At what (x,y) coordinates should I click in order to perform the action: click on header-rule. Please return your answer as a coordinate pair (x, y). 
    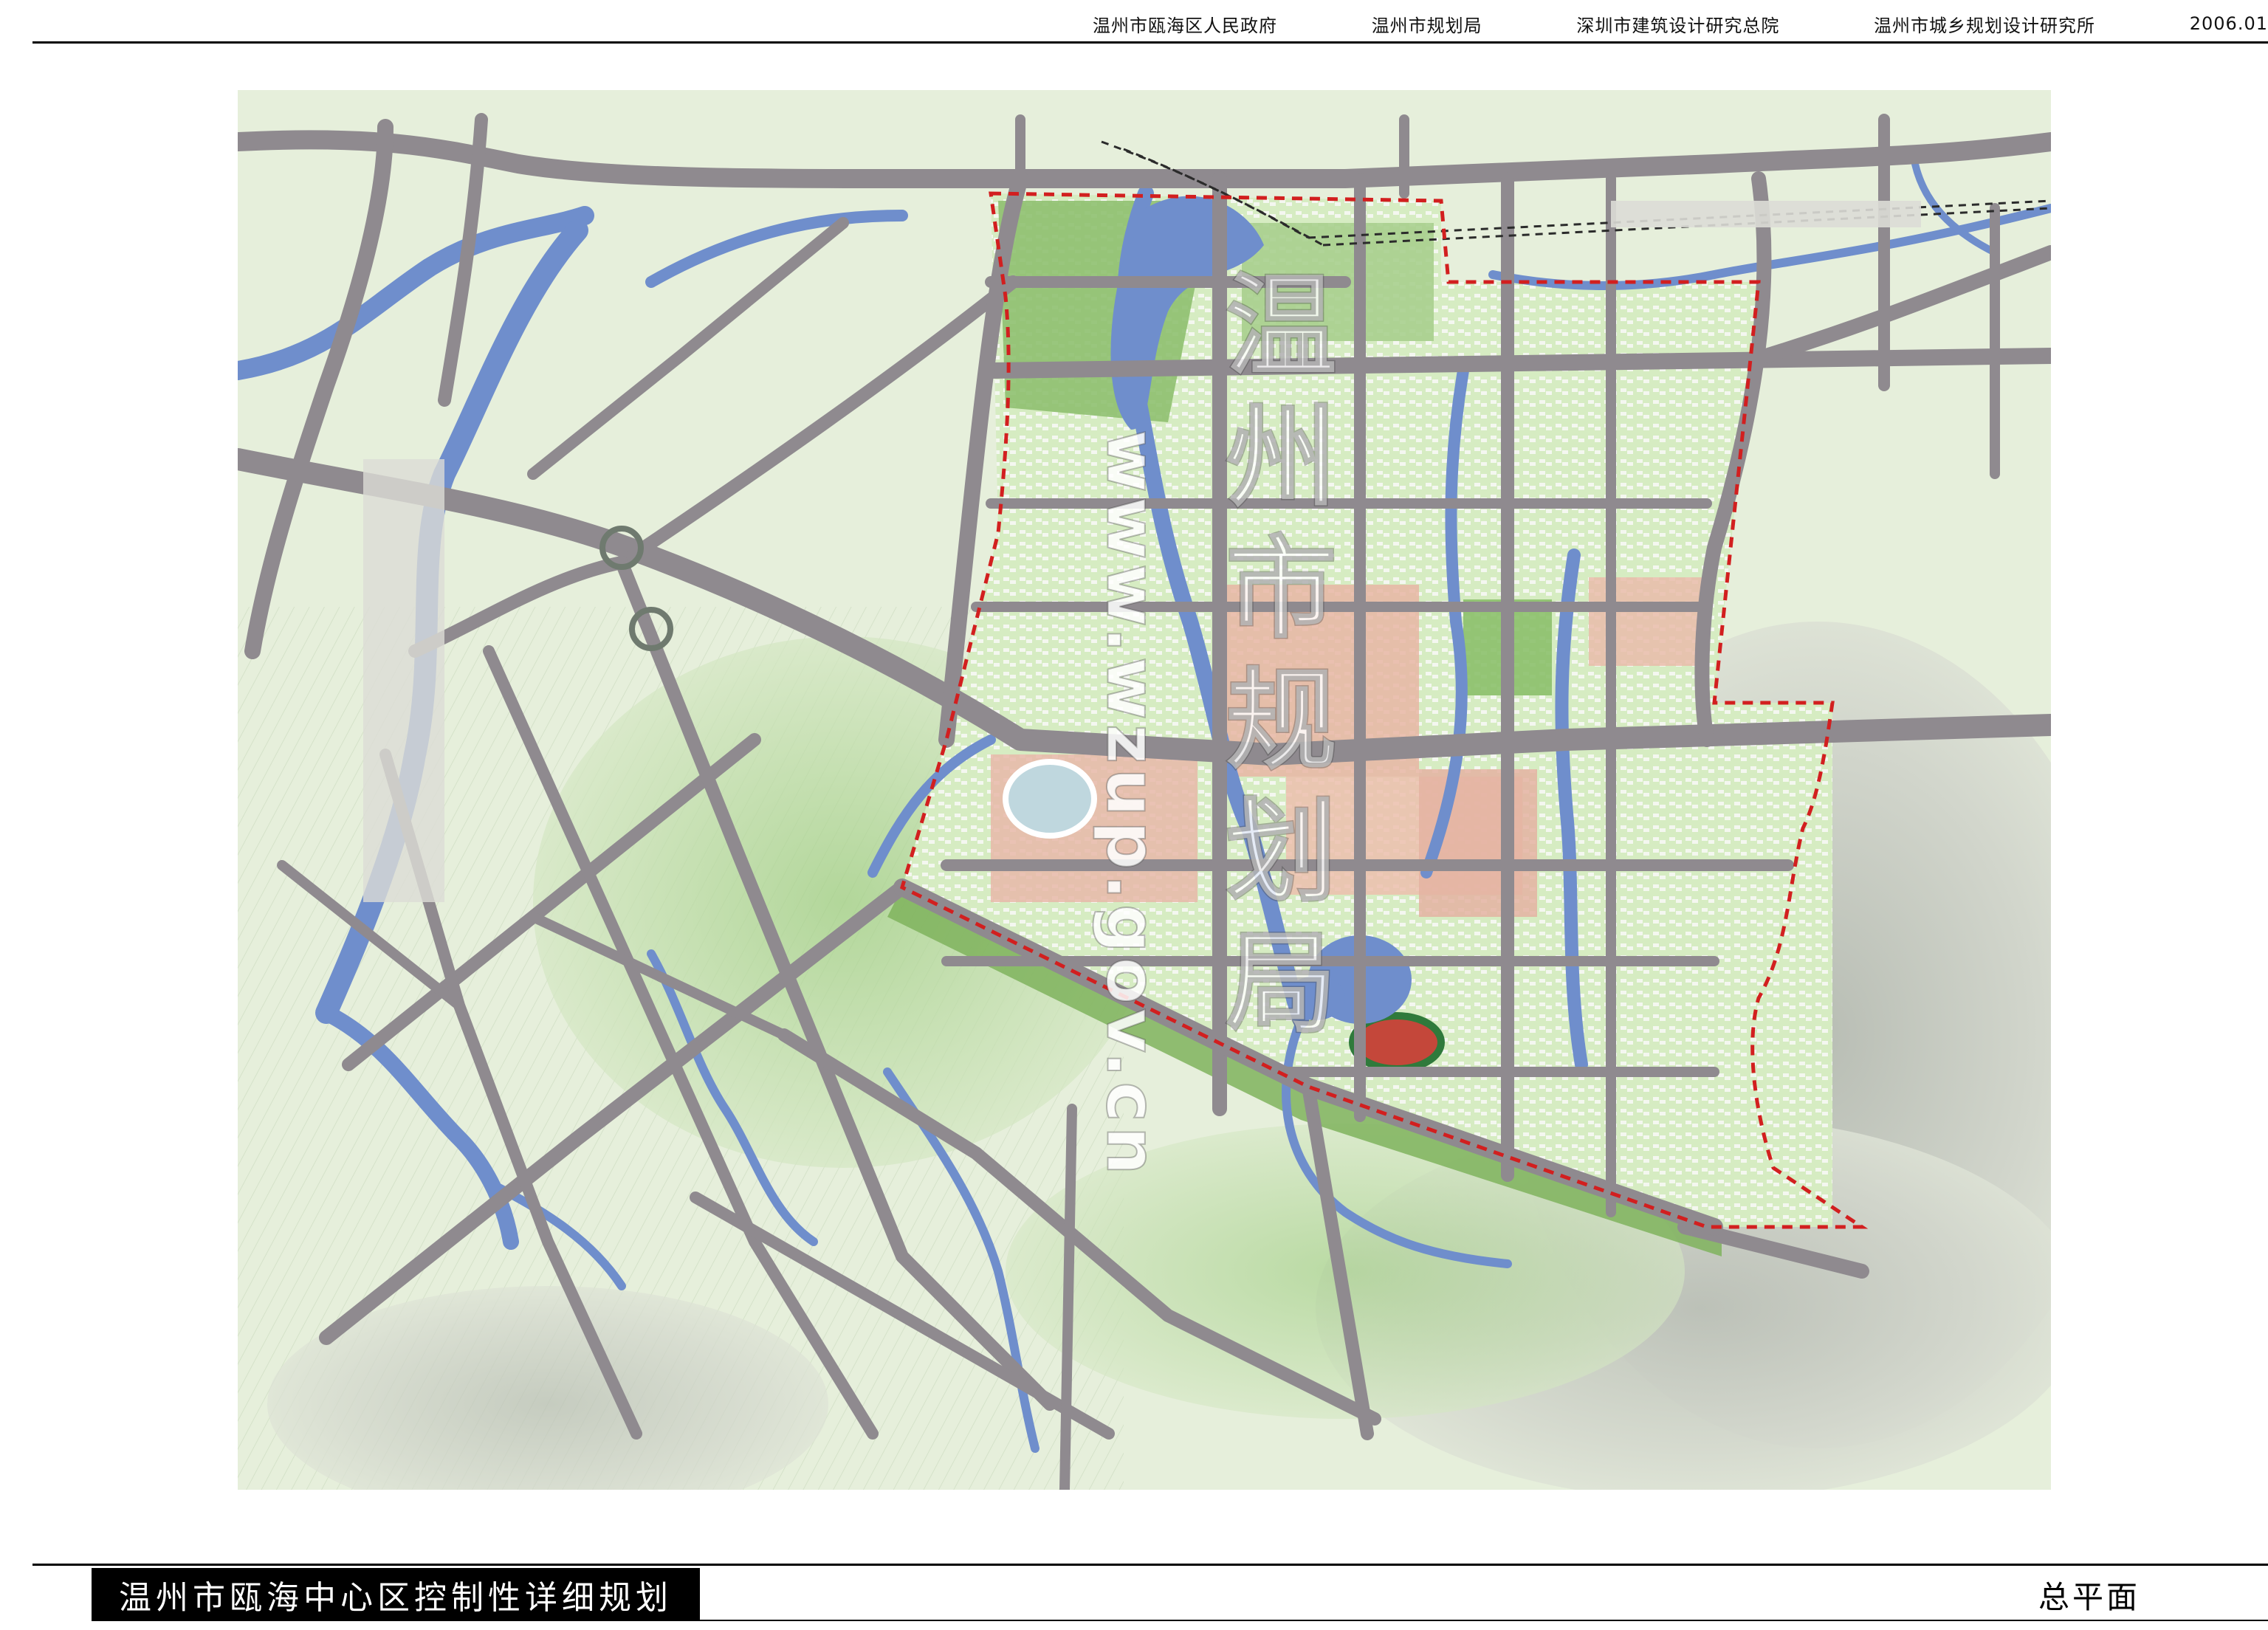
    Looking at the image, I should click on (1150, 42).